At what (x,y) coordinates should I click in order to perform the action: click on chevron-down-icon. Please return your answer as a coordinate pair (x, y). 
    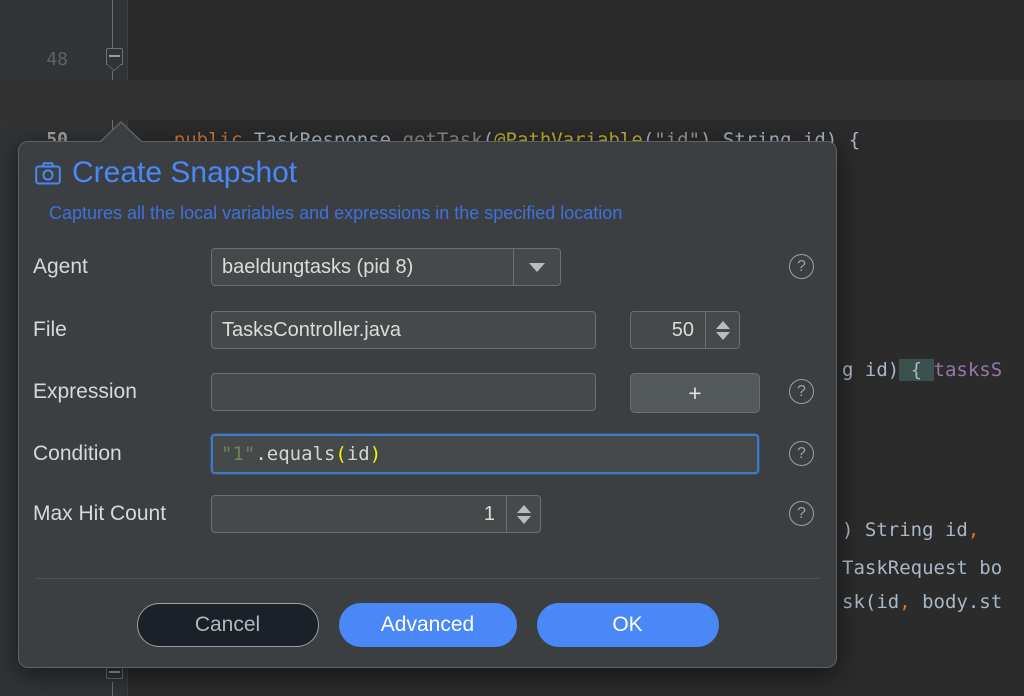
    Looking at the image, I should click on (536, 267).